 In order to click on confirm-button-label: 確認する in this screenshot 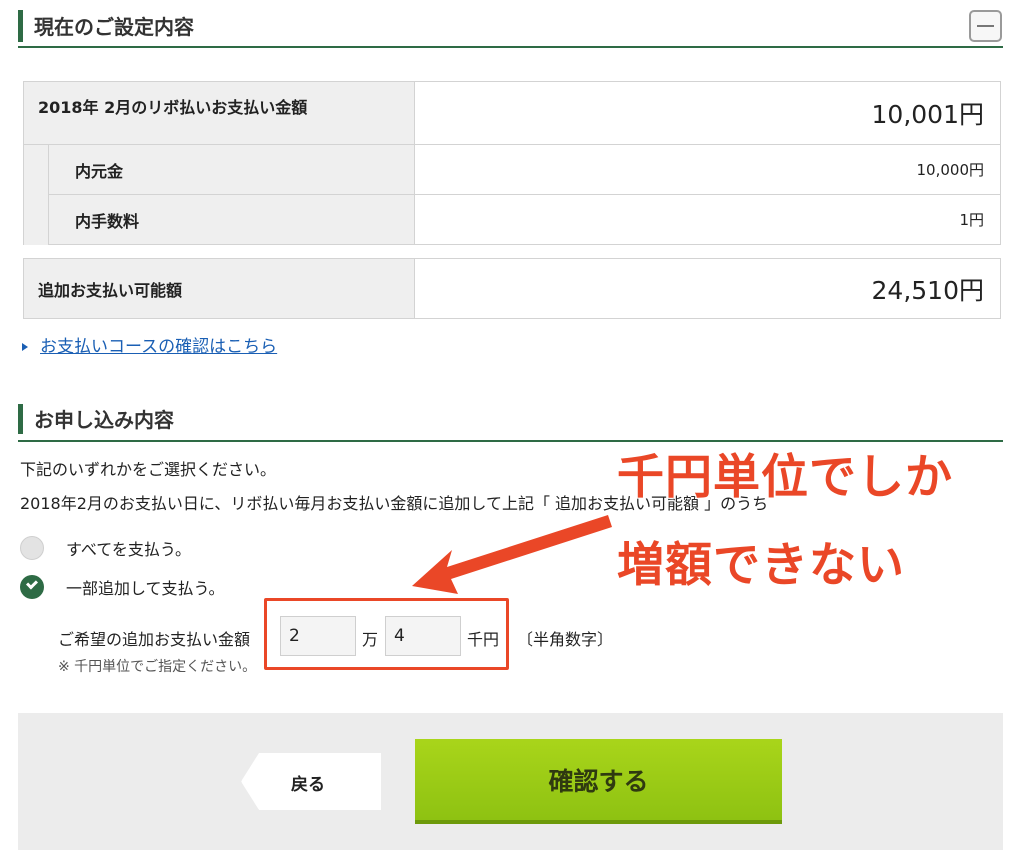, I will do `click(598, 781)`.